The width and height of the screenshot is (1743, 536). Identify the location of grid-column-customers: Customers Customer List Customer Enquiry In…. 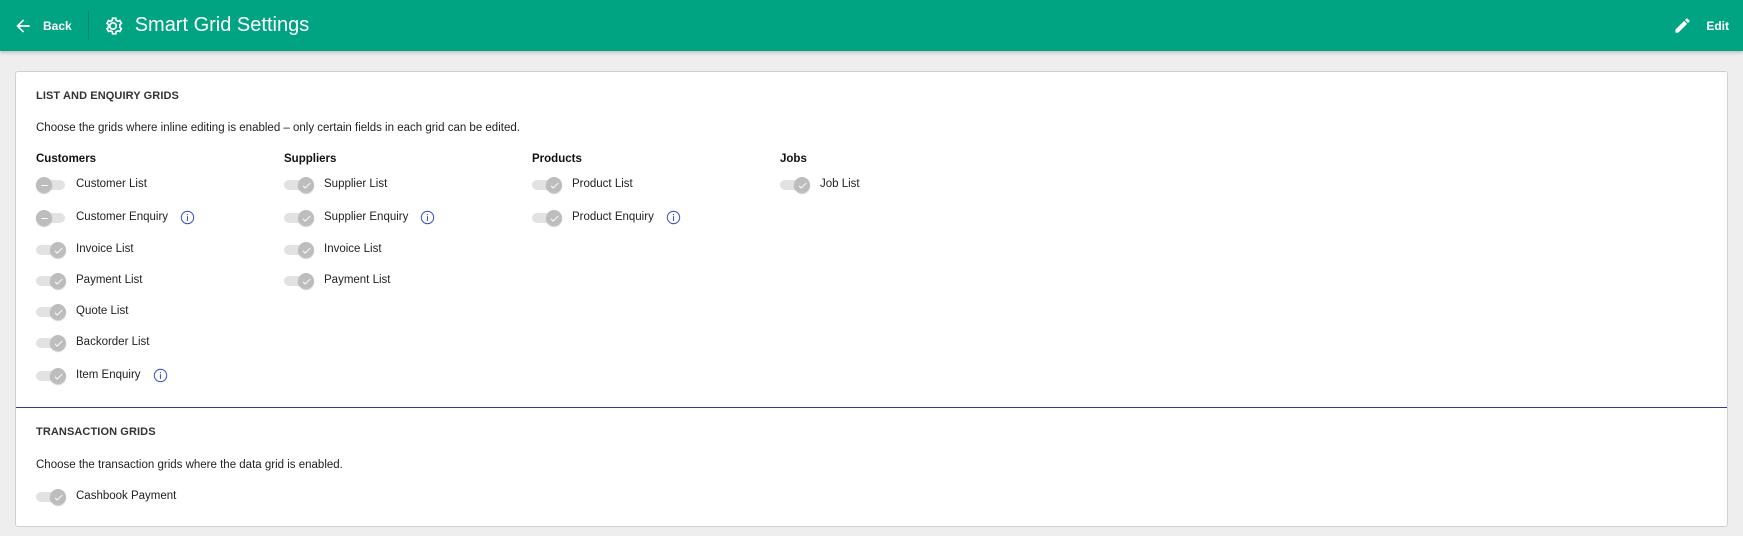
(156, 268).